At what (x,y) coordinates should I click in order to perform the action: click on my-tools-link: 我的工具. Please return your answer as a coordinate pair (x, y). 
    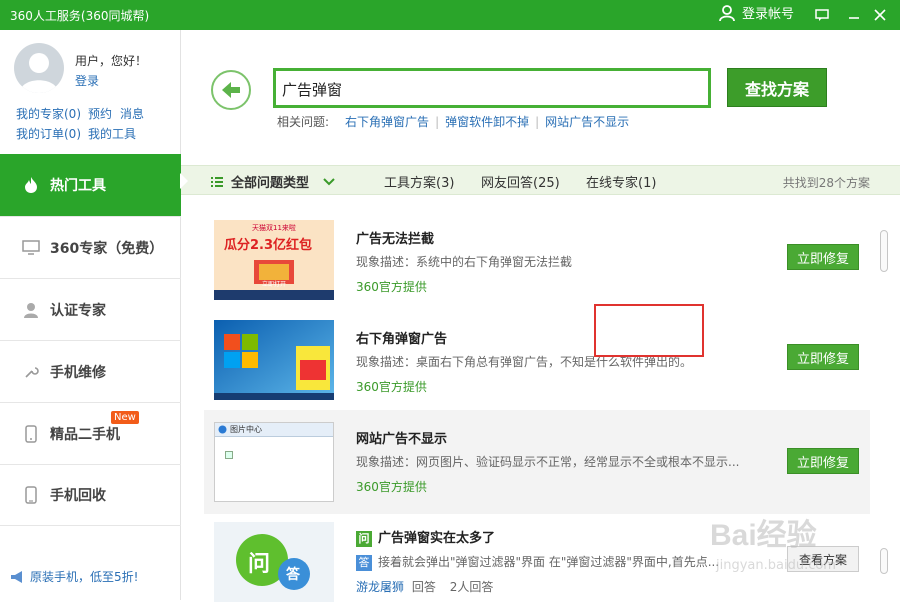
    Looking at the image, I should click on (112, 133).